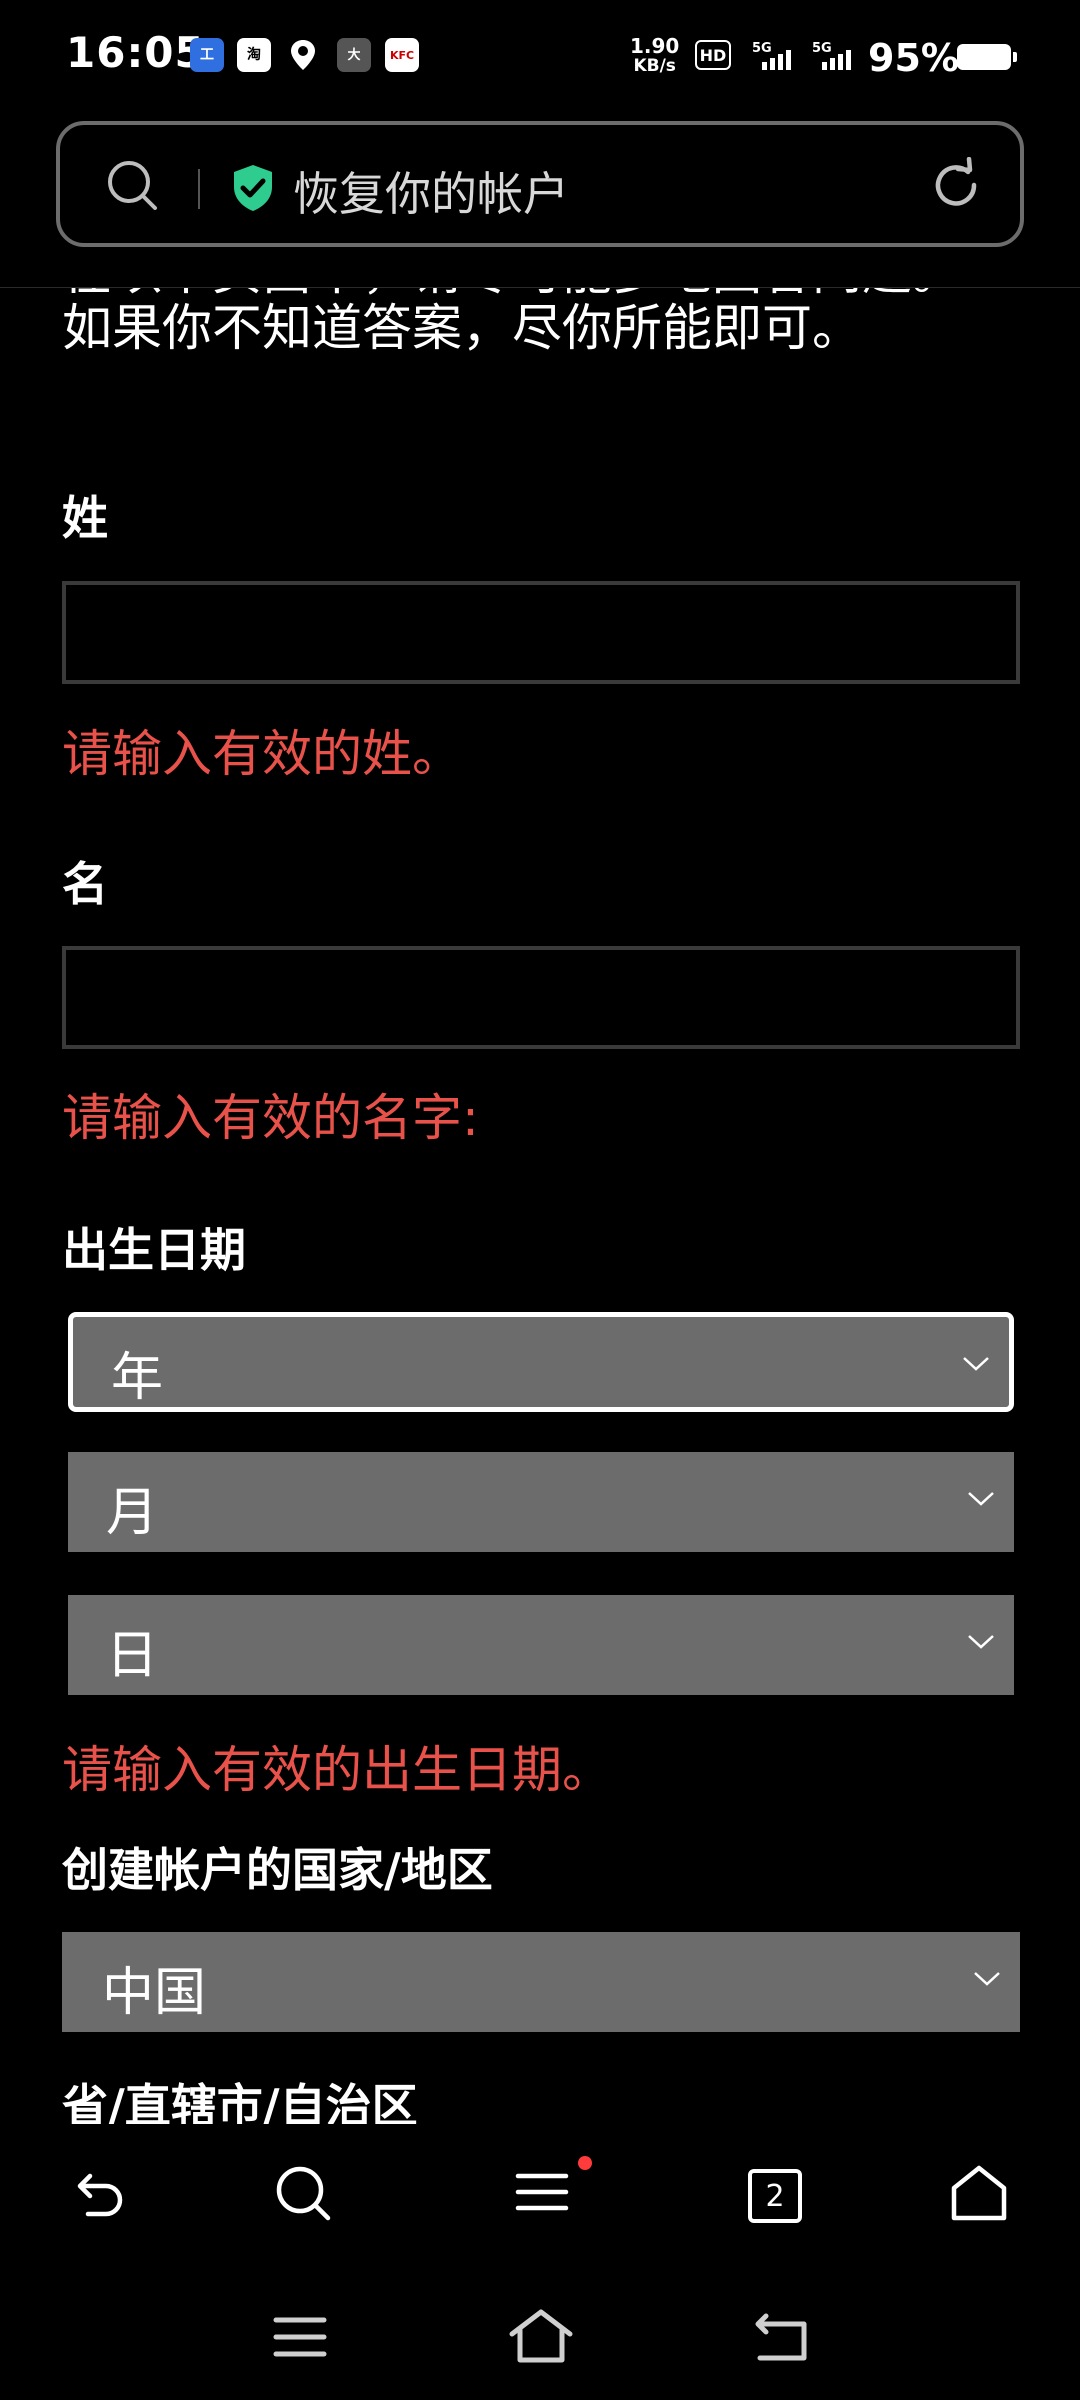  Describe the element at coordinates (585, 2163) in the screenshot. I see `notification-dot` at that location.